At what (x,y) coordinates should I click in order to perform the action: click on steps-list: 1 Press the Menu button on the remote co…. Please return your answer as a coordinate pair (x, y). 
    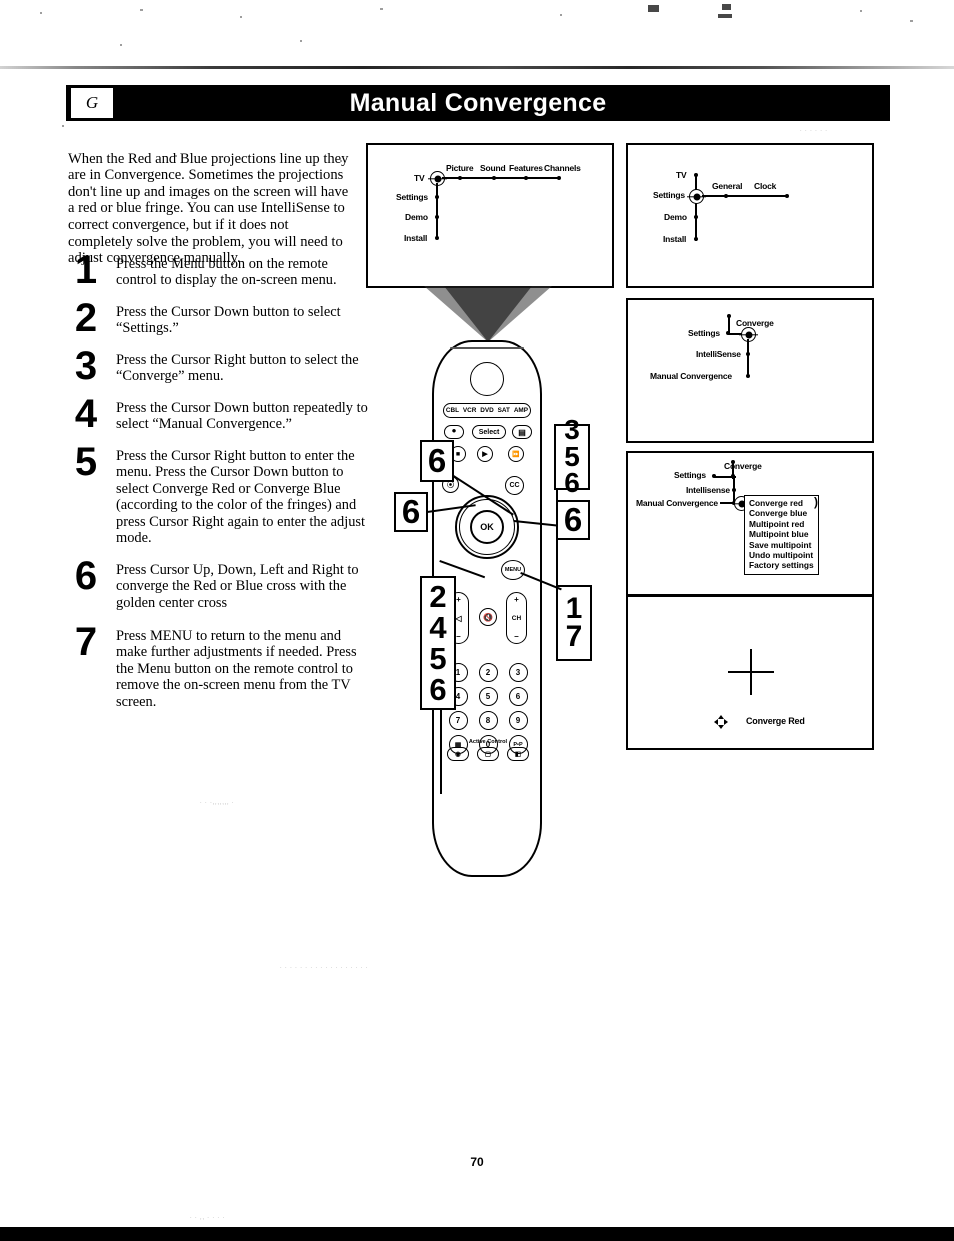
    Looking at the image, I should click on (218, 488).